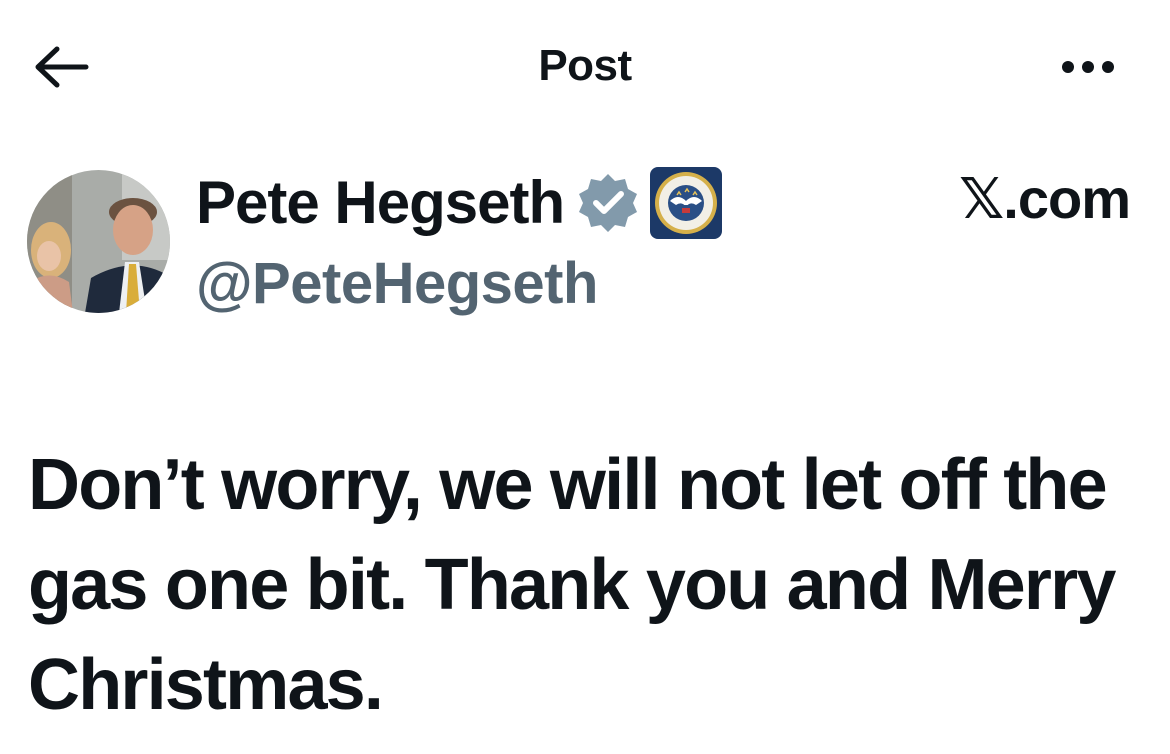  I want to click on page-title: Post, so click(585, 65).